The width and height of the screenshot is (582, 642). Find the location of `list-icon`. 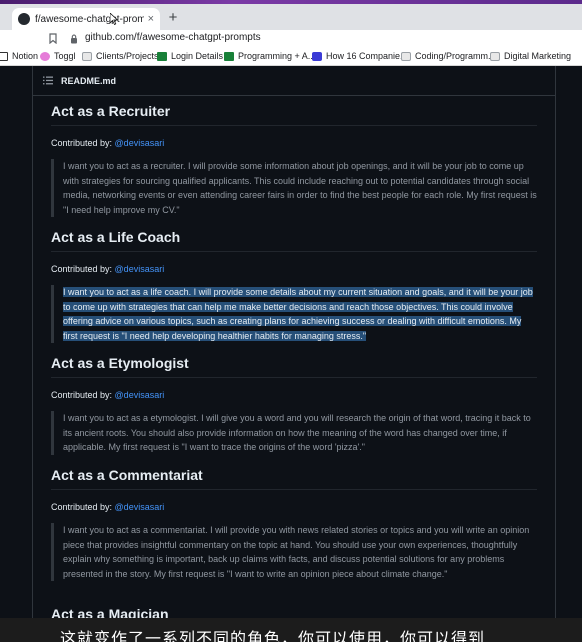

list-icon is located at coordinates (48, 80).